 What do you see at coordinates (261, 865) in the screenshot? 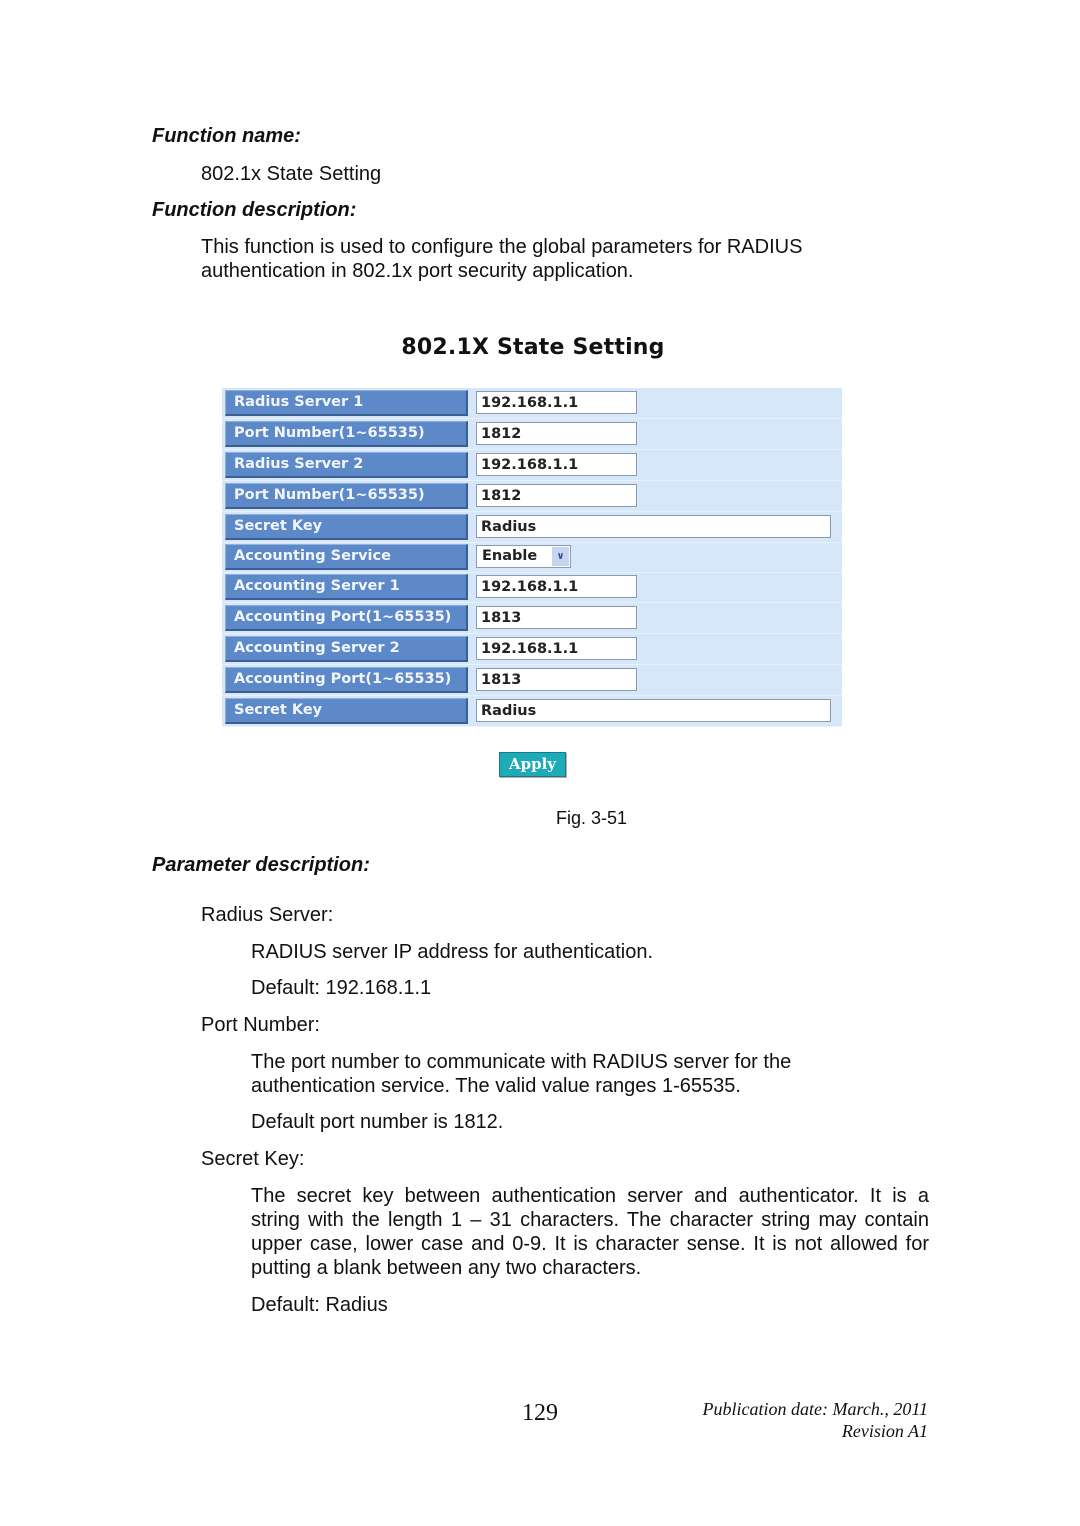
I see `parameter-description-heading: Parameter description:` at bounding box center [261, 865].